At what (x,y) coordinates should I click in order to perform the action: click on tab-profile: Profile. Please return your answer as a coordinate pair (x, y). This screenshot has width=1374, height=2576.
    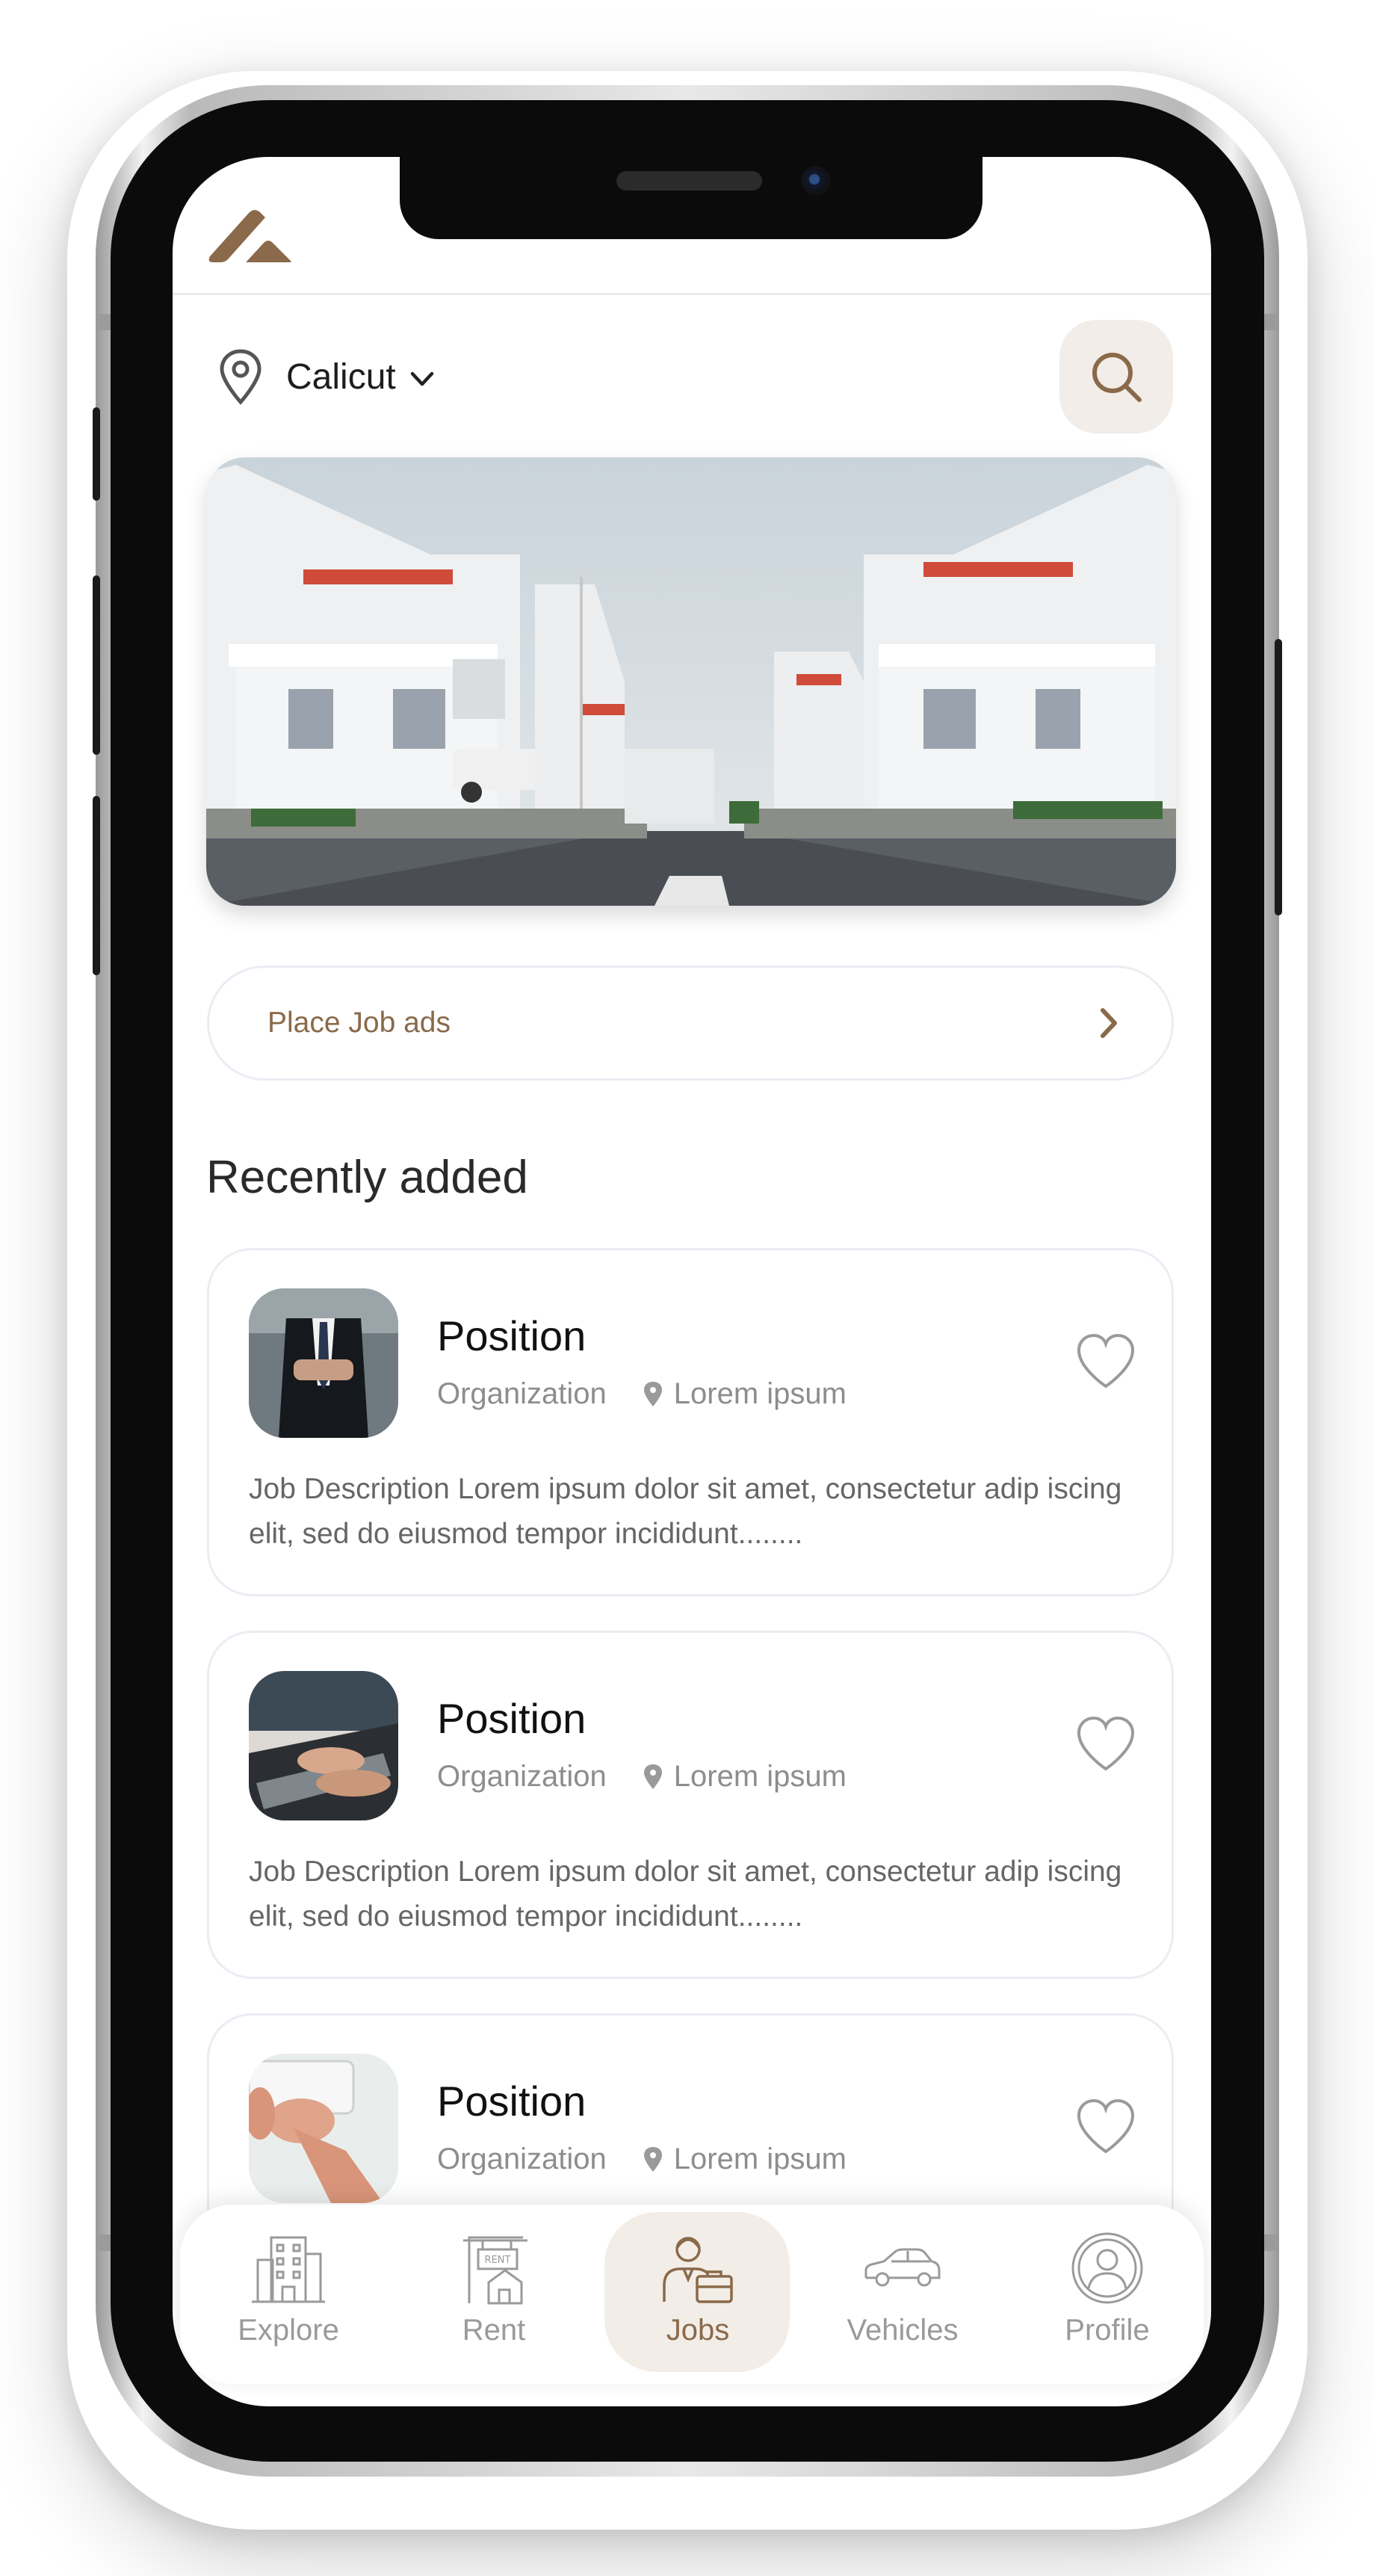
    Looking at the image, I should click on (1107, 2295).